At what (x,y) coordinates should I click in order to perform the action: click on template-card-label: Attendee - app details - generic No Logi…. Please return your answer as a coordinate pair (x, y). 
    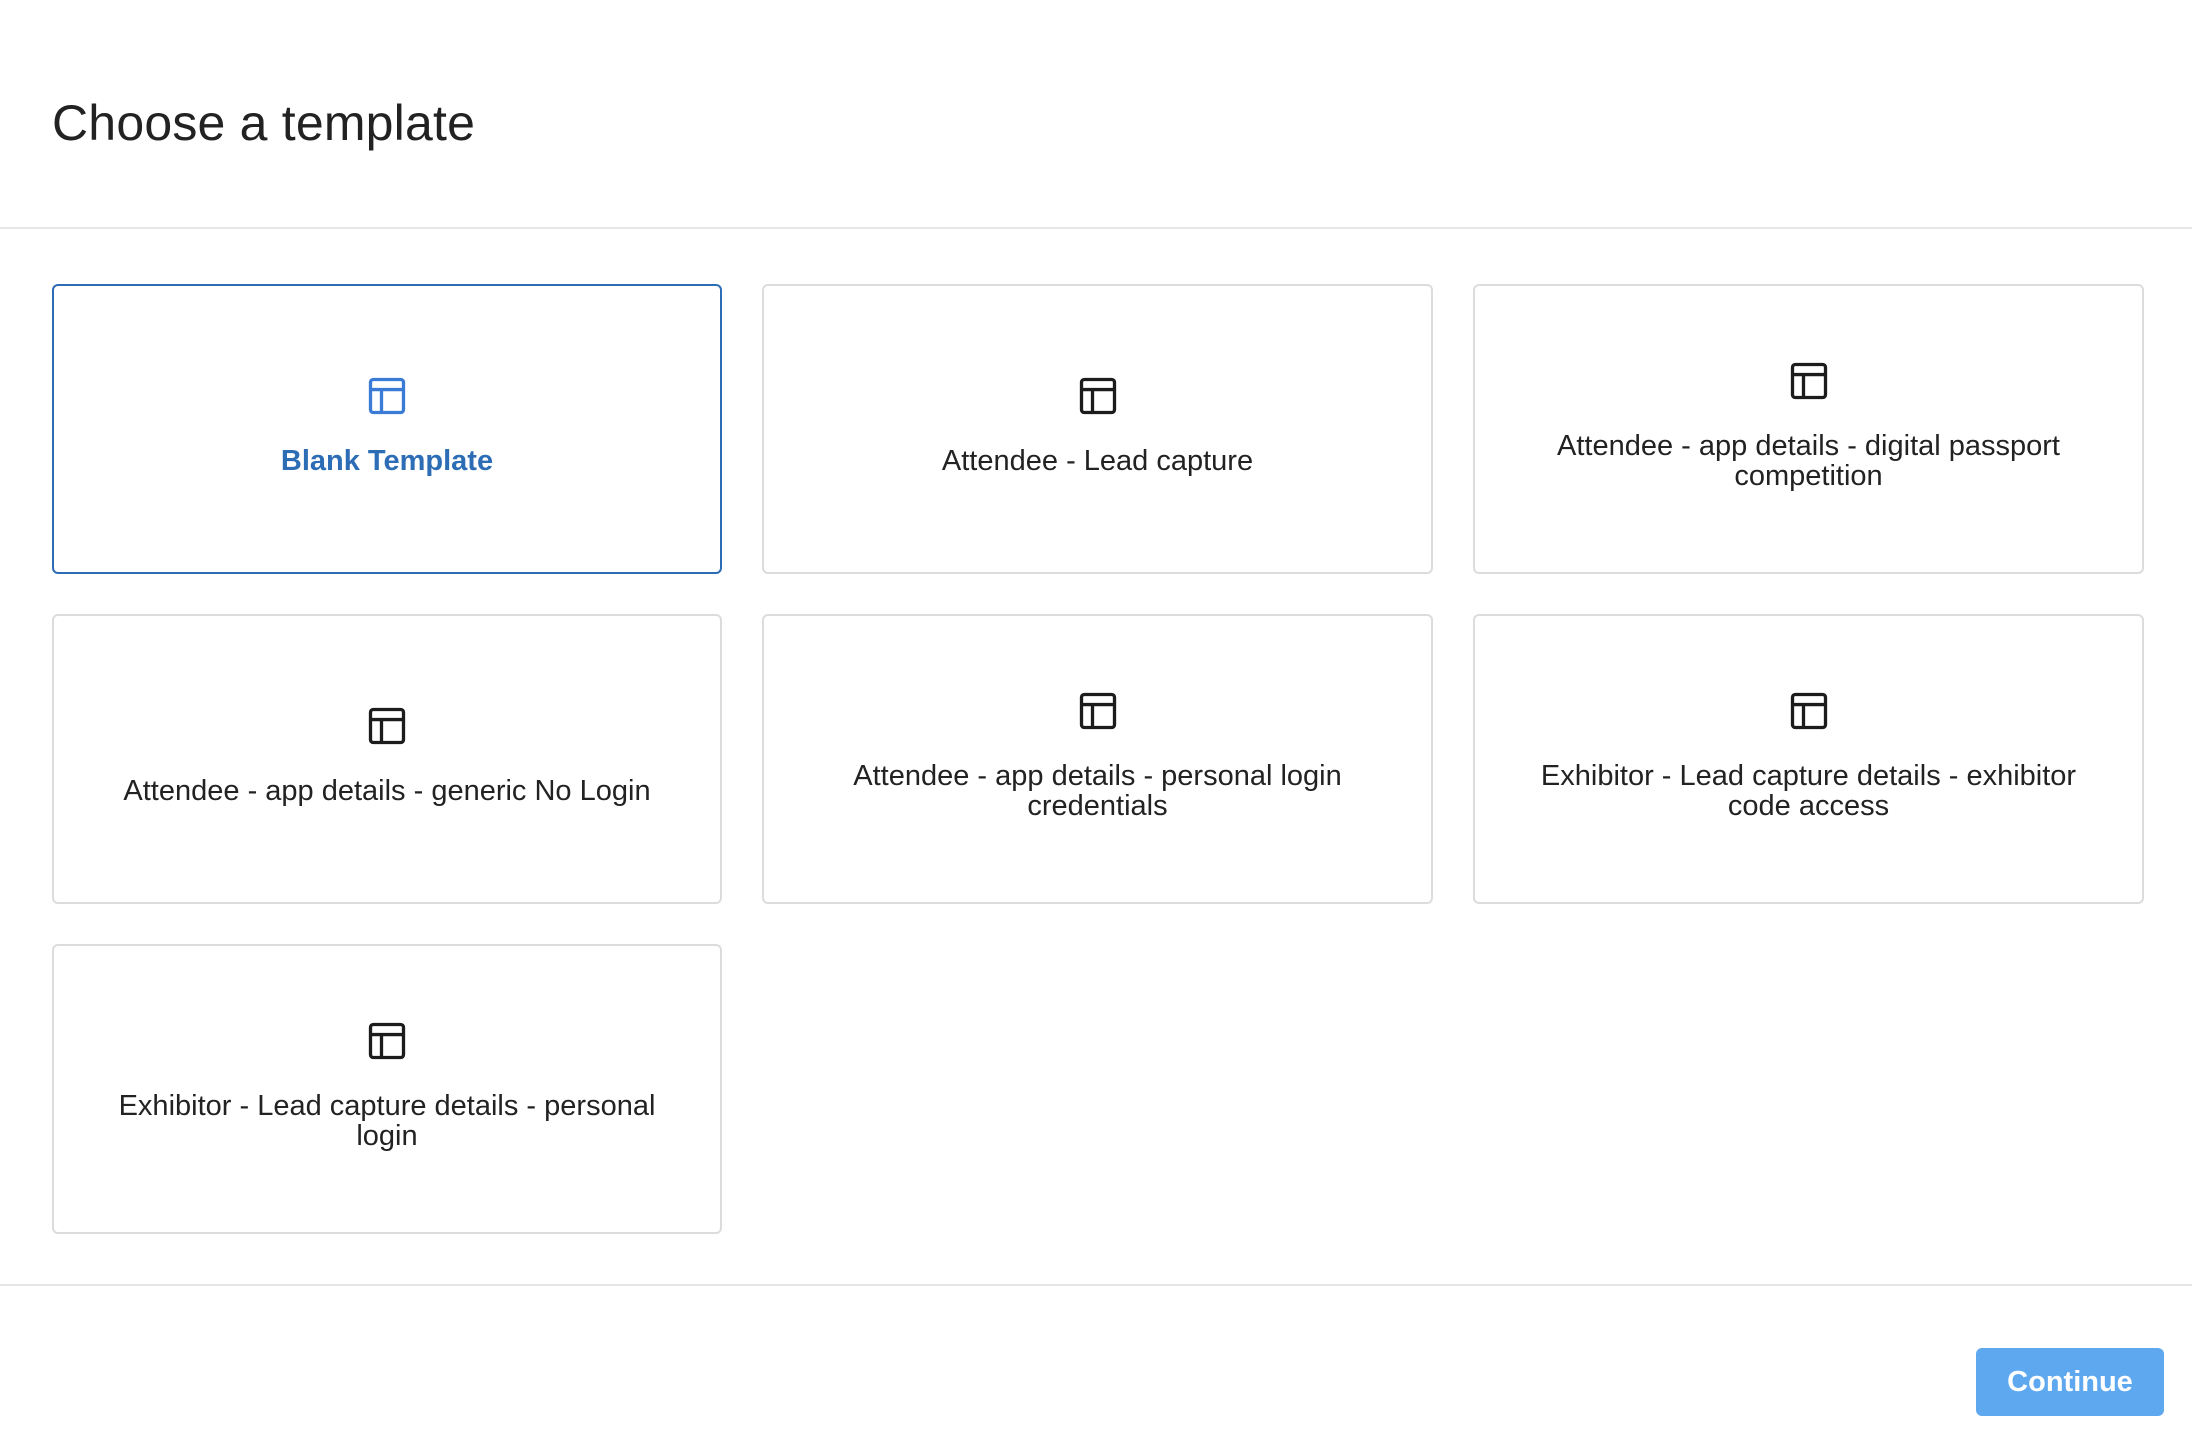
    Looking at the image, I should click on (387, 791).